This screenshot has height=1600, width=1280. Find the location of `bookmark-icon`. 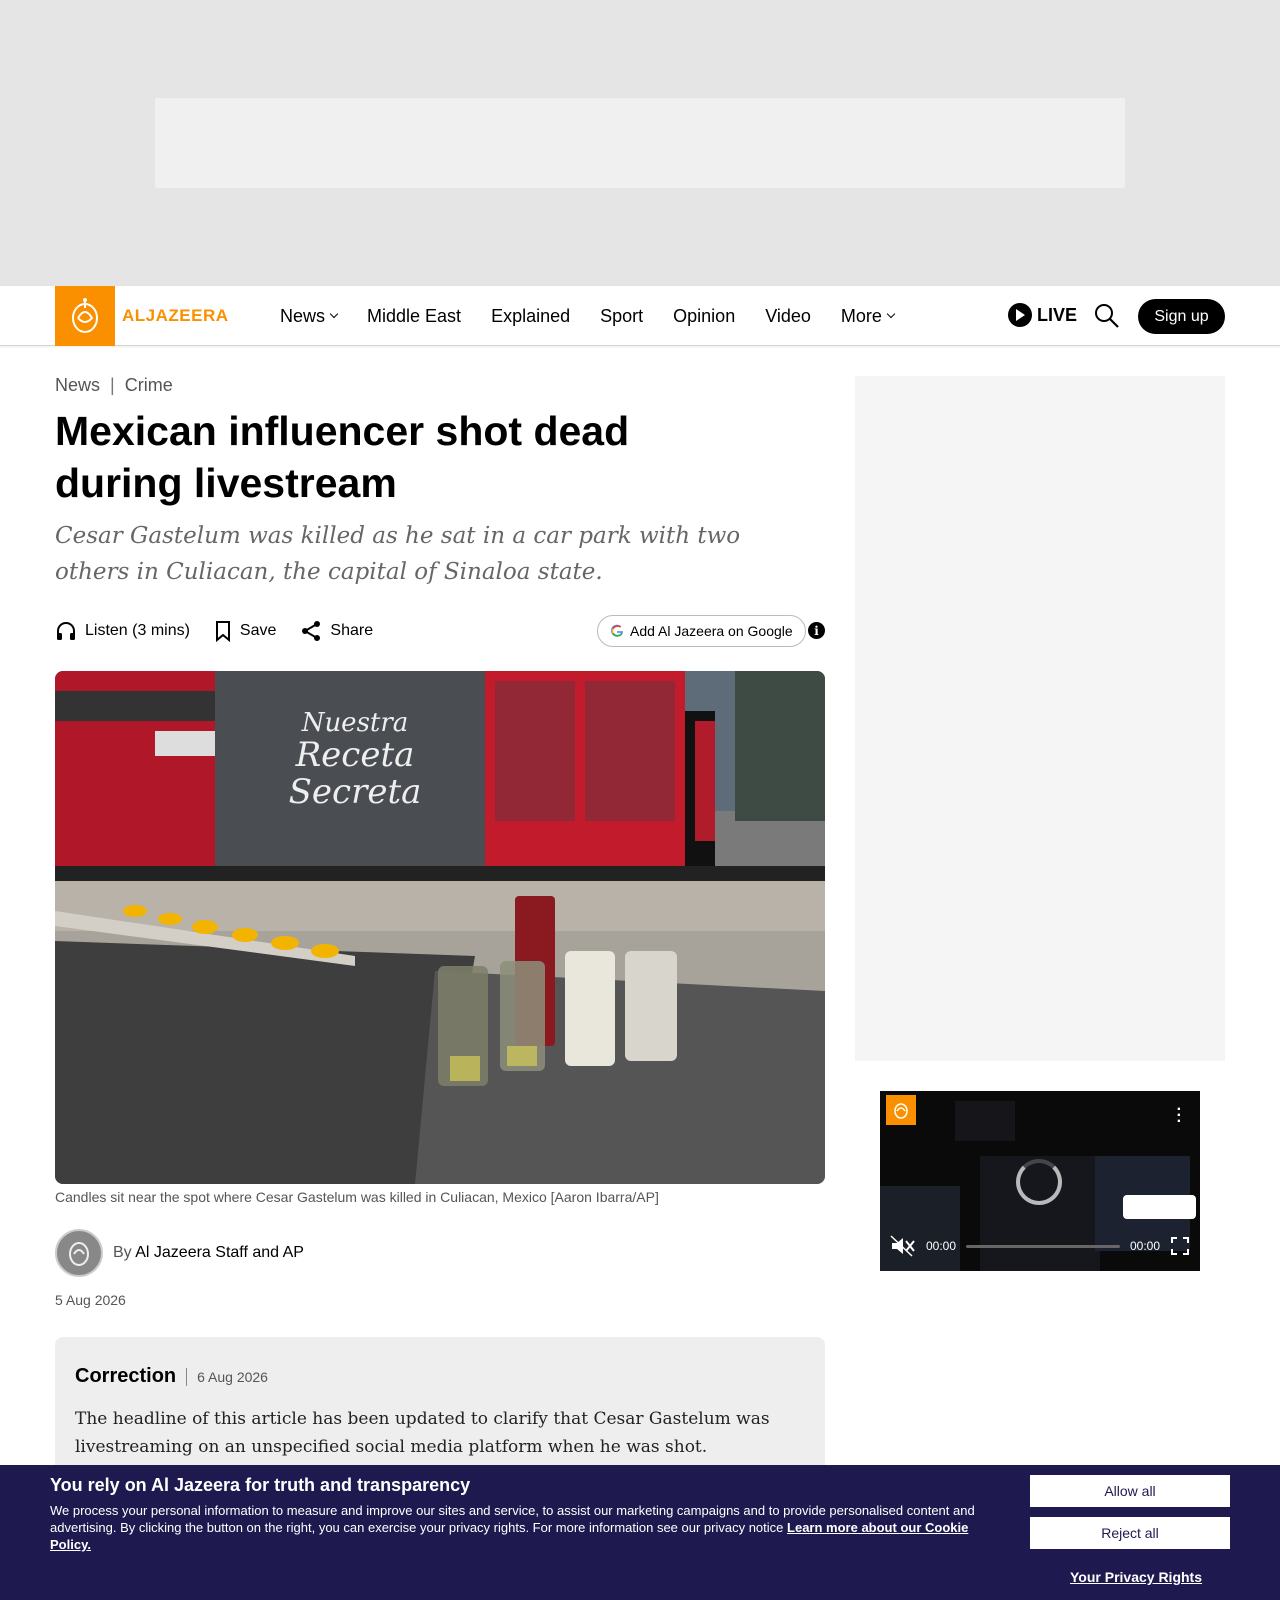

bookmark-icon is located at coordinates (222, 631).